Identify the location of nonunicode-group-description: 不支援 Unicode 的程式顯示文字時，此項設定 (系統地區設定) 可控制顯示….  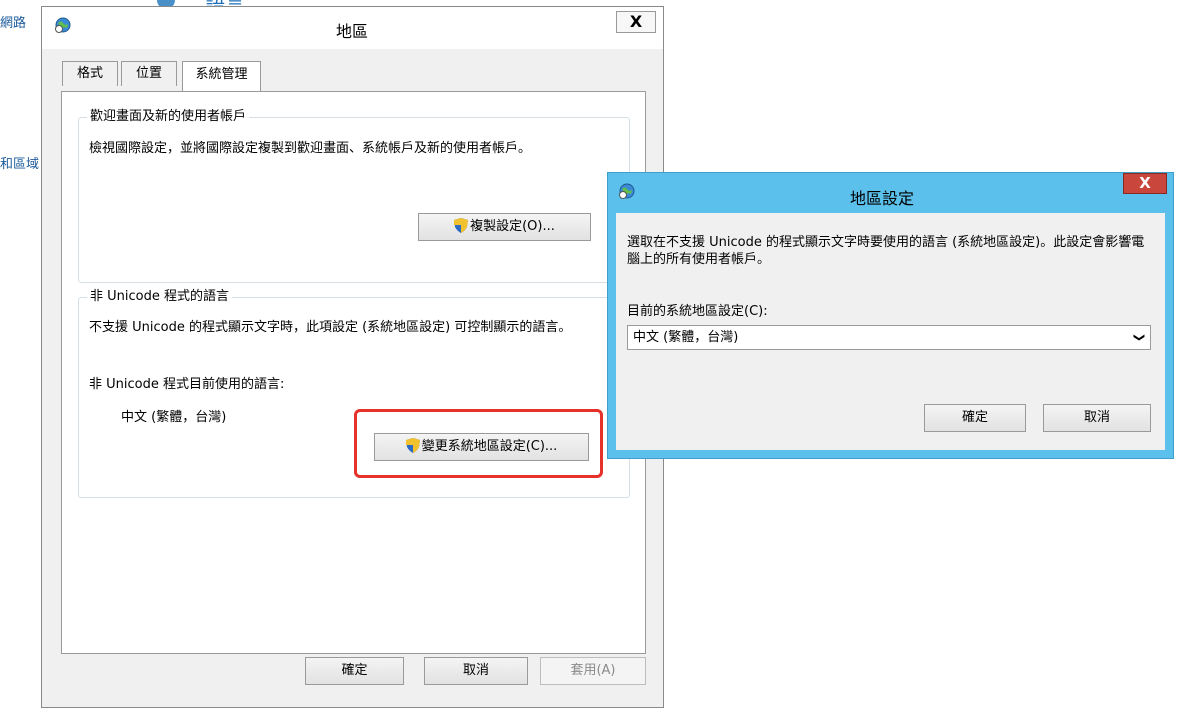
(330, 327).